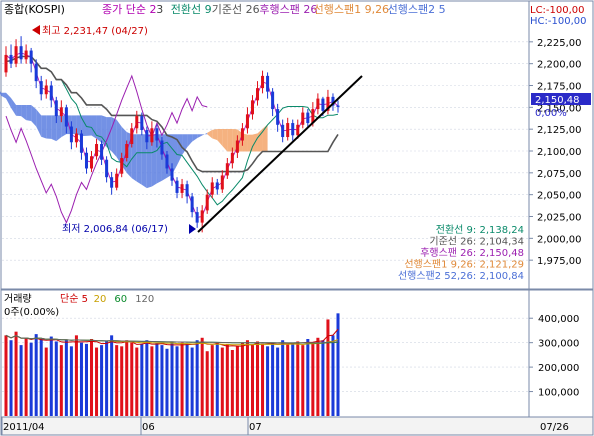 The image size is (594, 436). I want to click on price-tick-label: 2,075,00, so click(559, 174).